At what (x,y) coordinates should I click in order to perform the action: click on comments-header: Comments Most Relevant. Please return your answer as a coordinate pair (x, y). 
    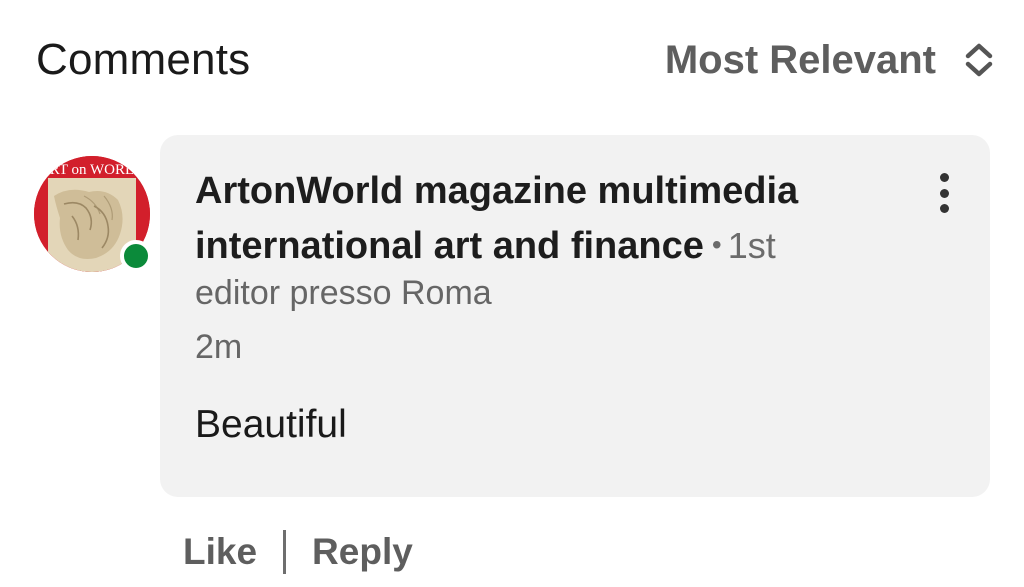
    Looking at the image, I should click on (515, 60).